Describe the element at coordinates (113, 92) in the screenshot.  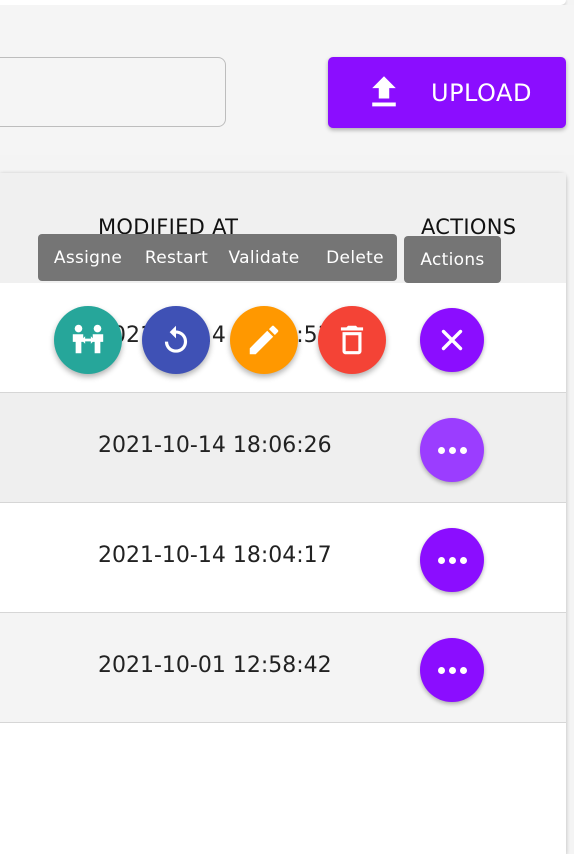
I see `search-input` at that location.